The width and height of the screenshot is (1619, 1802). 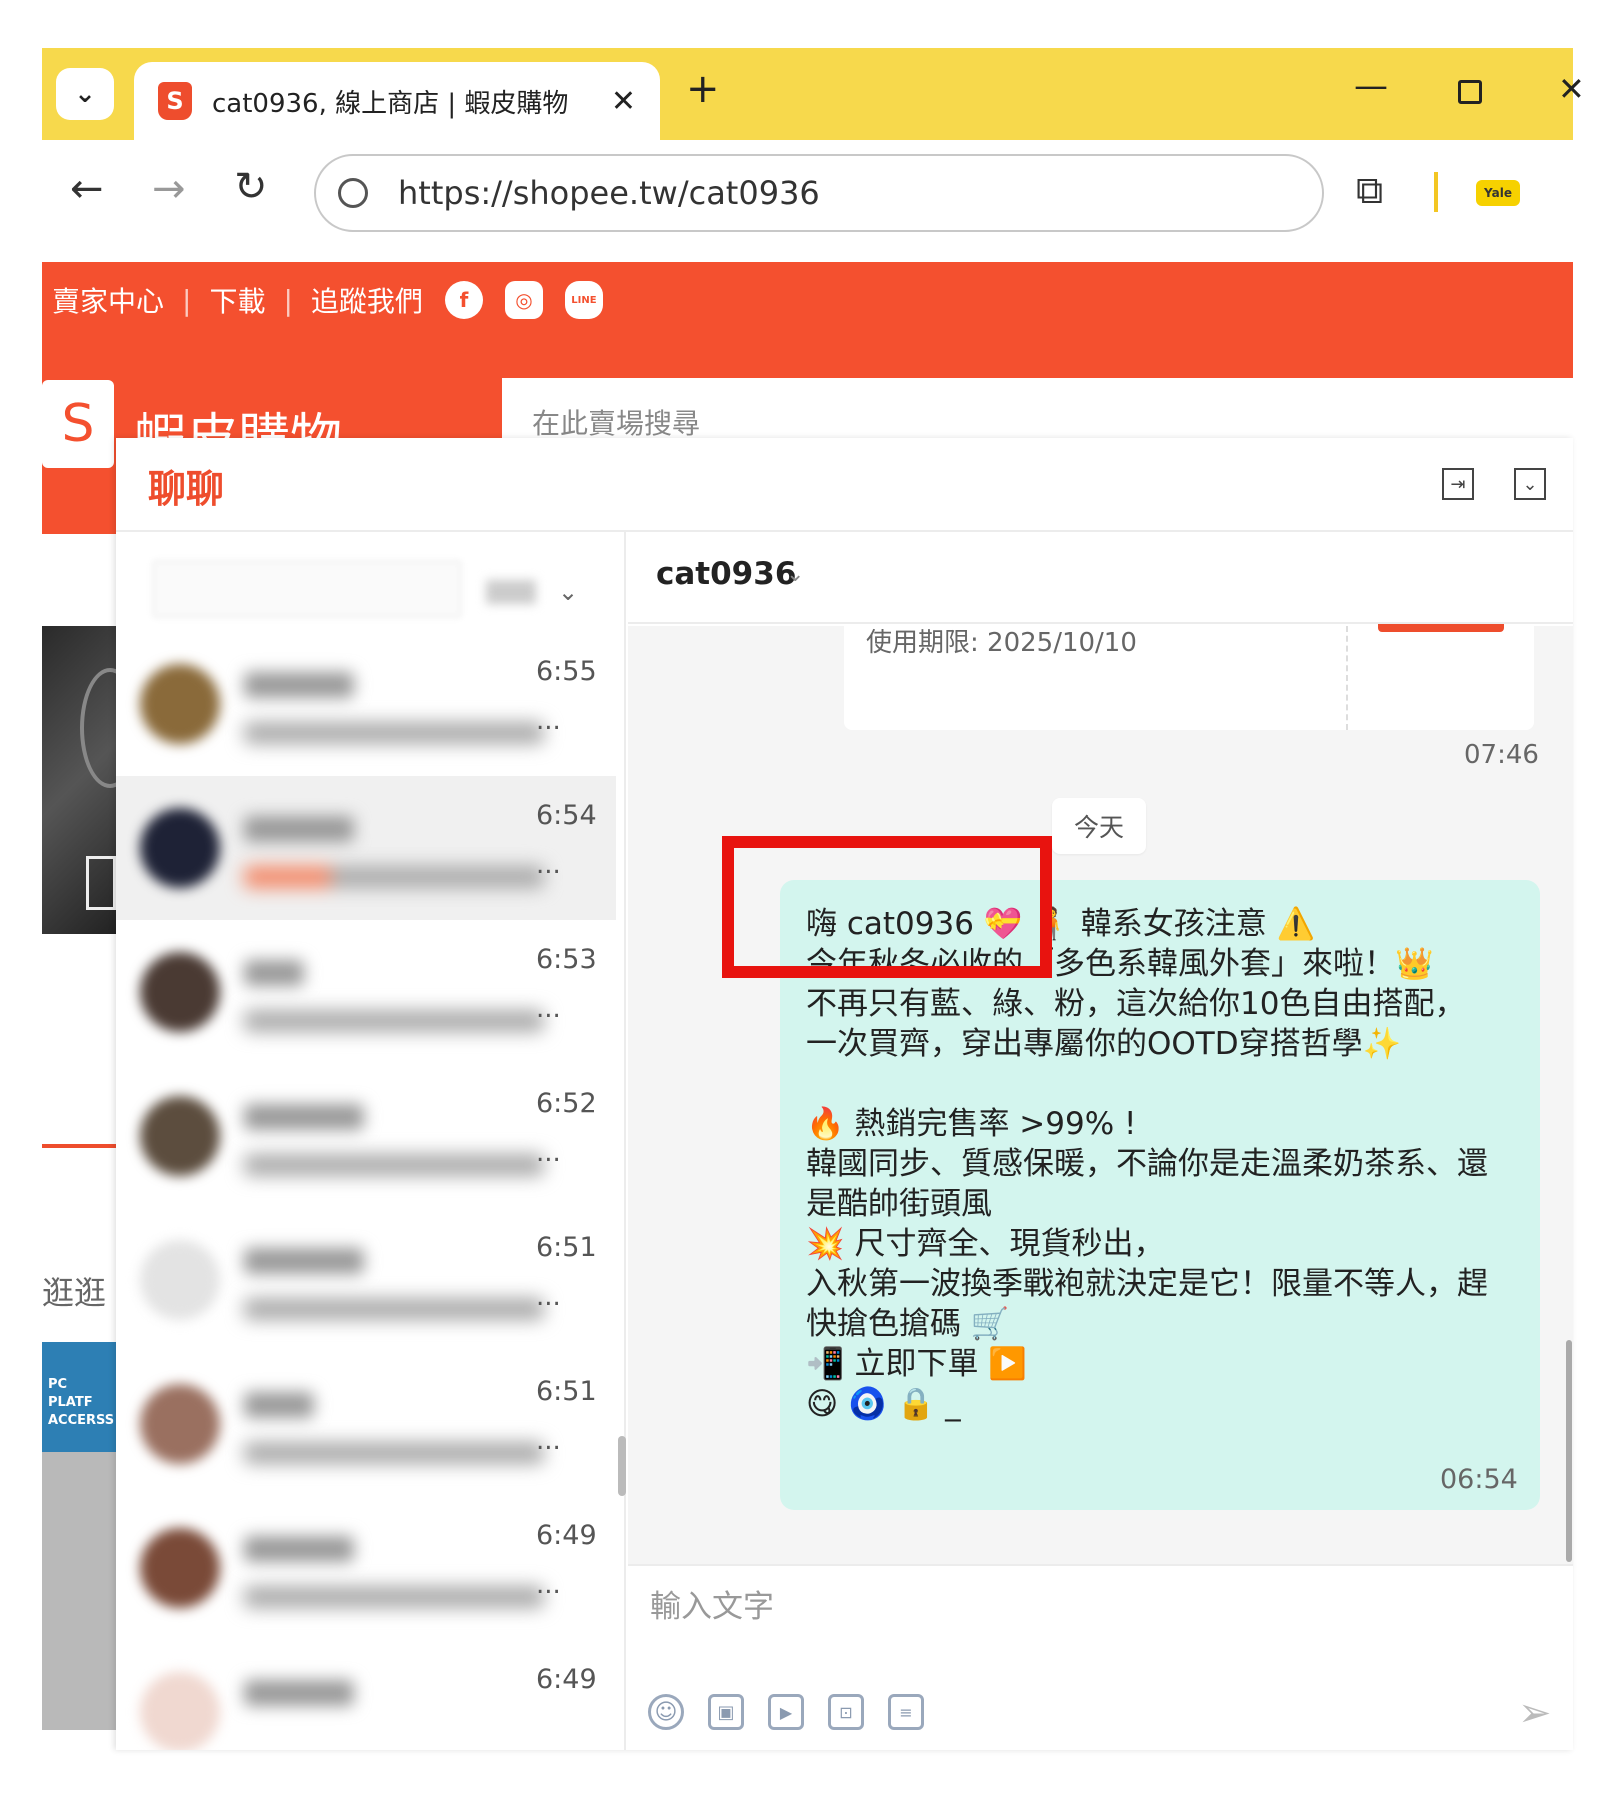 What do you see at coordinates (186, 489) in the screenshot?
I see `chat-title: 聊聊` at bounding box center [186, 489].